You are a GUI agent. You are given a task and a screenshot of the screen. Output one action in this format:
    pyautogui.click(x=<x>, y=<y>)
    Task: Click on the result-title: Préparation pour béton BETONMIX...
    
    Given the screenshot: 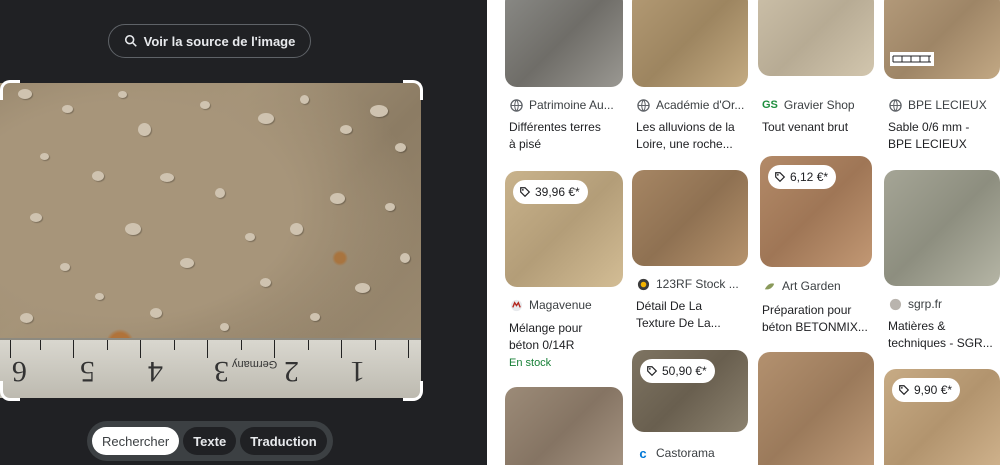 What is the action you would take?
    pyautogui.click(x=818, y=319)
    